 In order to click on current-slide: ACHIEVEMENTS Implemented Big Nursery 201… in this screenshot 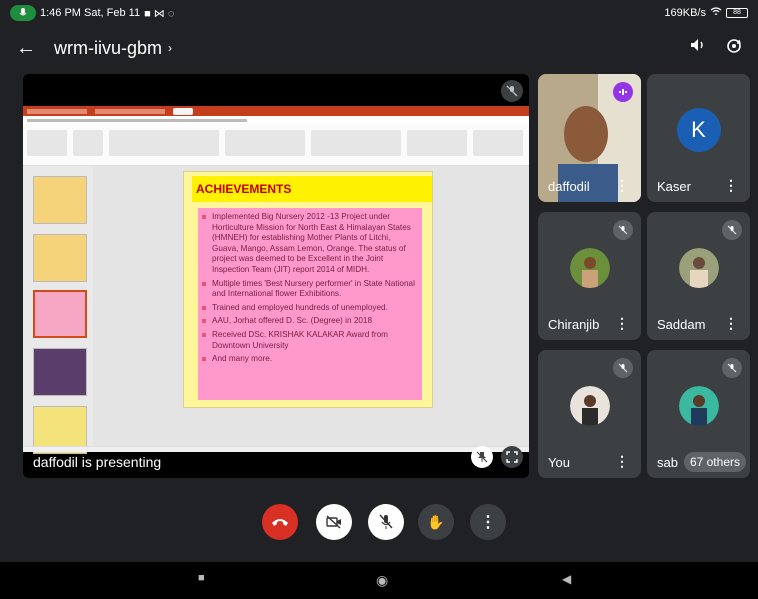, I will do `click(308, 289)`.